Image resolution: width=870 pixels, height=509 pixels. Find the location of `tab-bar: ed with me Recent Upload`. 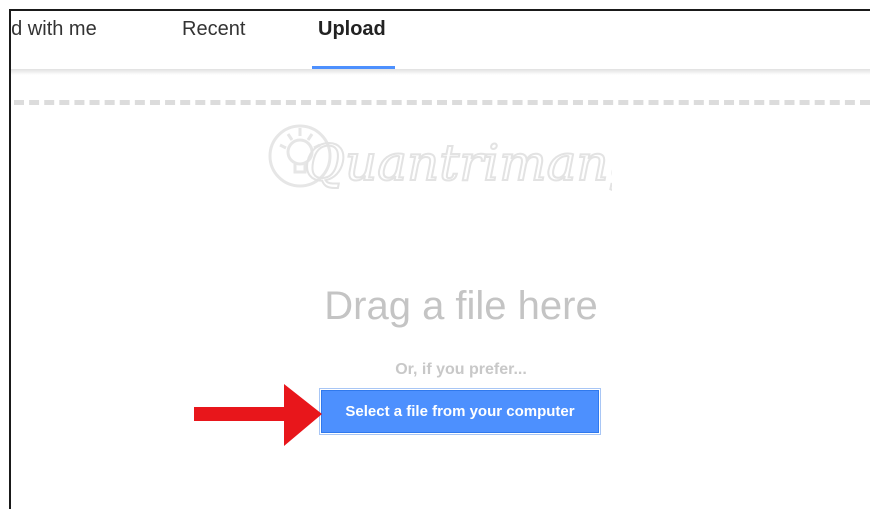

tab-bar: ed with me Recent Upload is located at coordinates (440, 40).